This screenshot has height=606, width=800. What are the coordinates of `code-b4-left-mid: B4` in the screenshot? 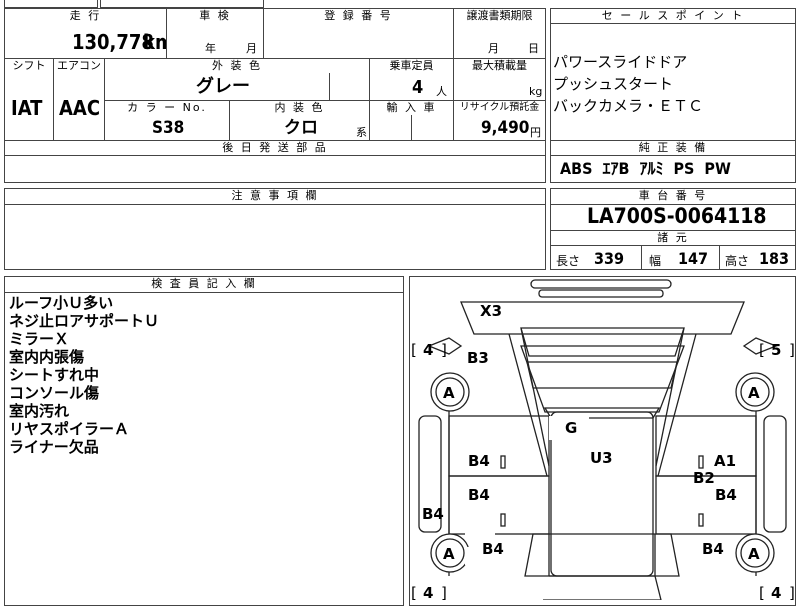 It's located at (479, 495).